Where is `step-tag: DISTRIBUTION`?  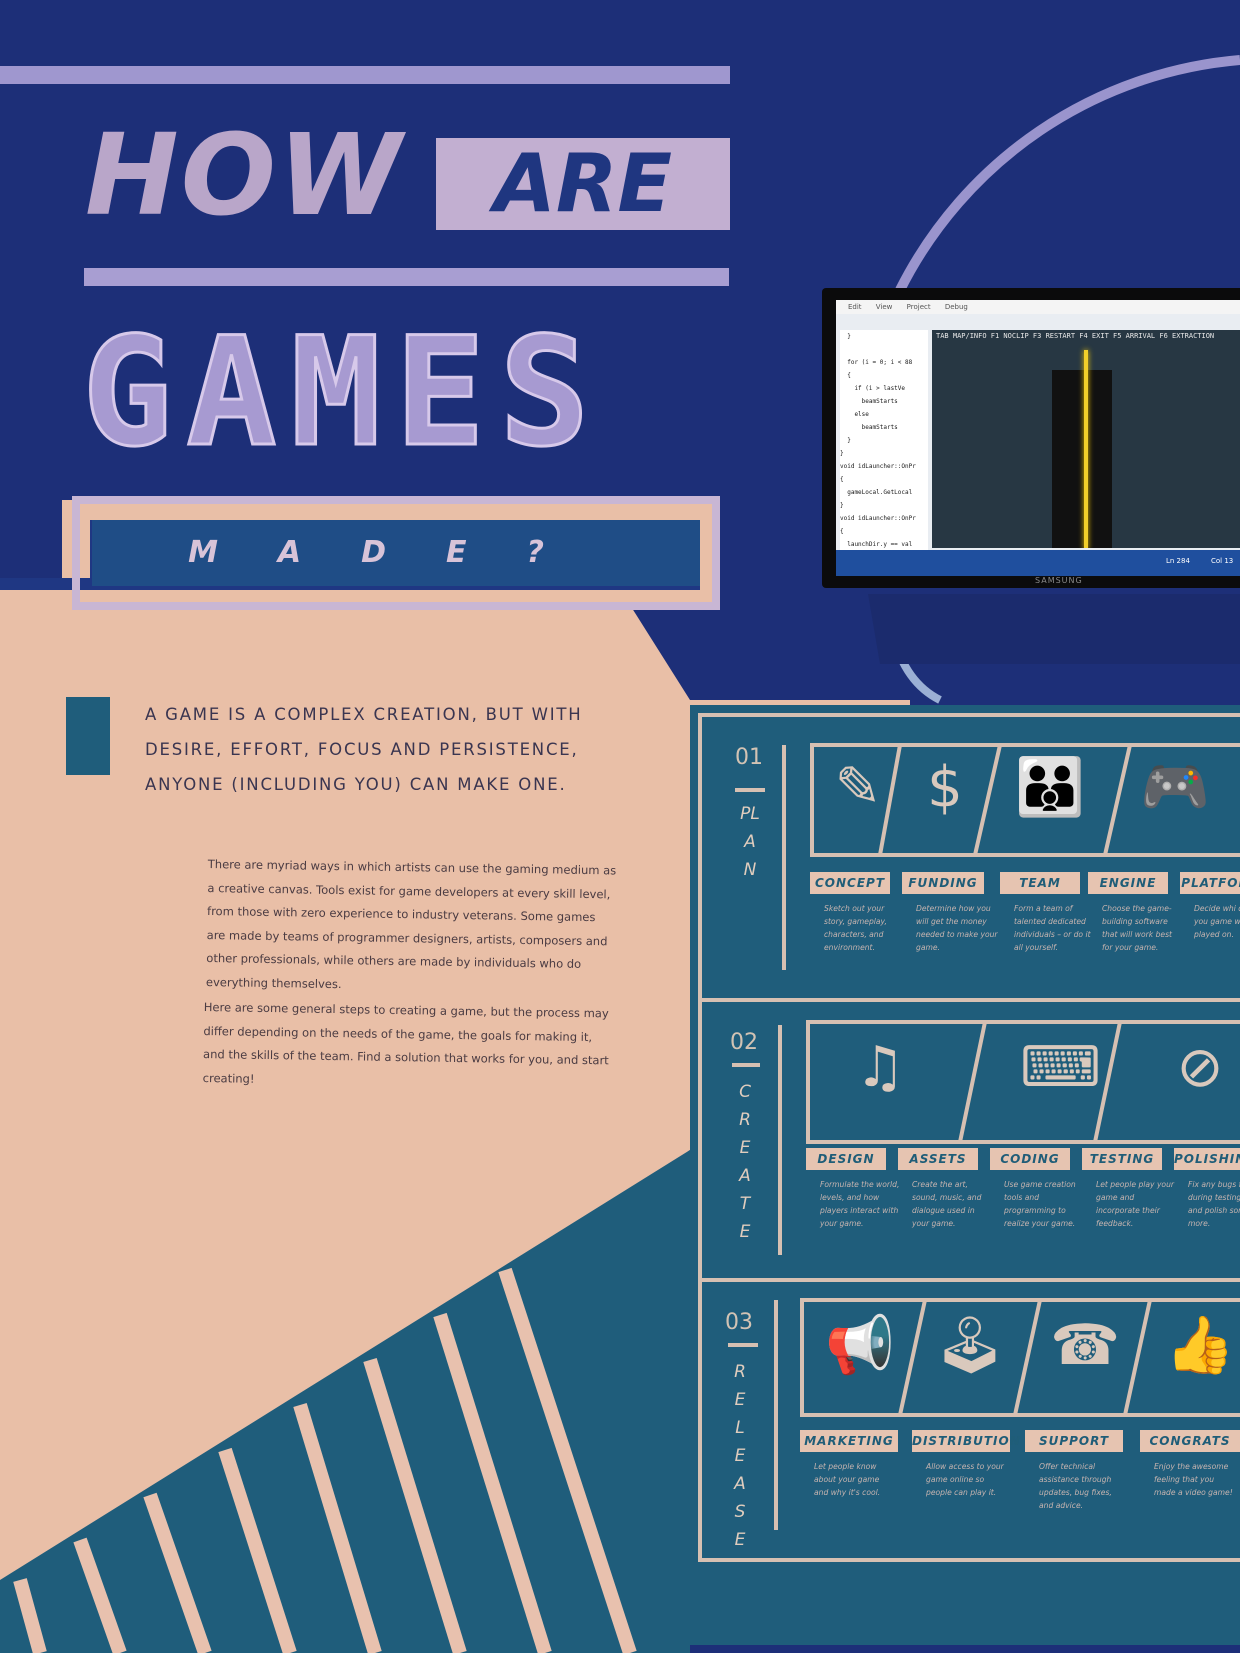
step-tag: DISTRIBUTION is located at coordinates (966, 1441).